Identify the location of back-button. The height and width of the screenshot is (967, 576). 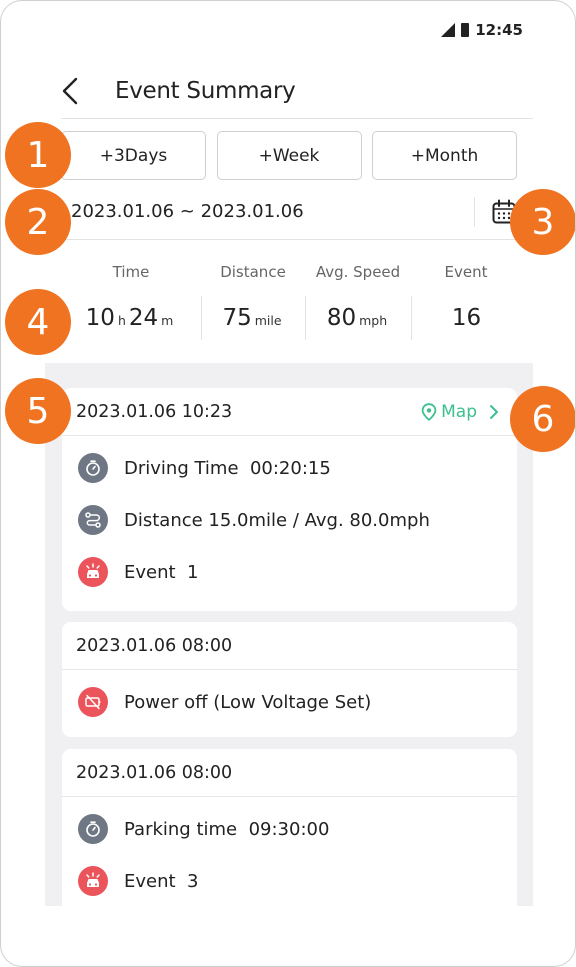
(81, 91).